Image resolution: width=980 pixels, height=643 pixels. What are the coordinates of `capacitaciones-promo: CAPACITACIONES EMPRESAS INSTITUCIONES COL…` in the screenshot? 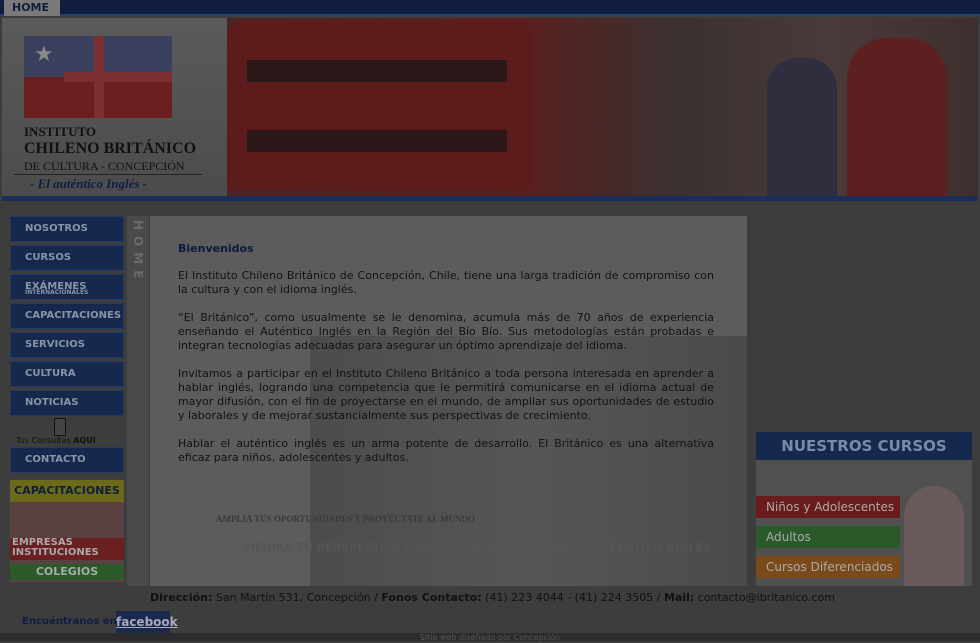 It's located at (67, 531).